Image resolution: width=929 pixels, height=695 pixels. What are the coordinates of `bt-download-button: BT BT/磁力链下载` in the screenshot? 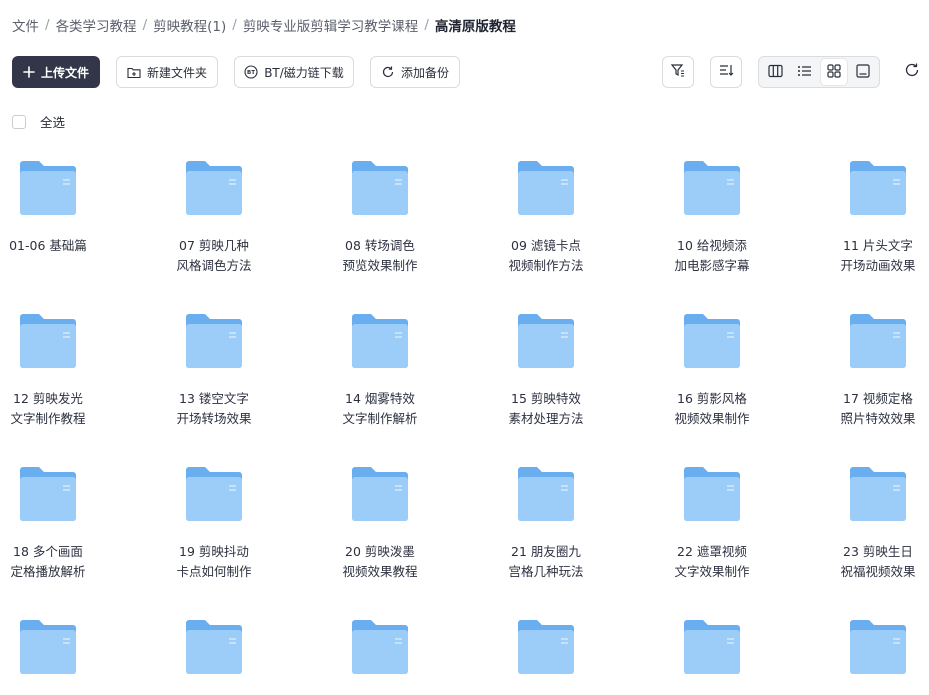 It's located at (294, 72).